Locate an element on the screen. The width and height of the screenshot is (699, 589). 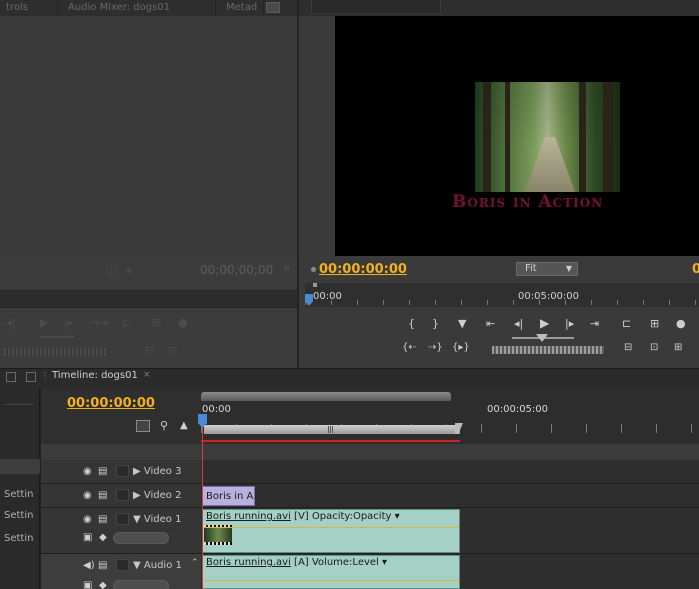
lift-icon: ⊏ is located at coordinates (626, 324).